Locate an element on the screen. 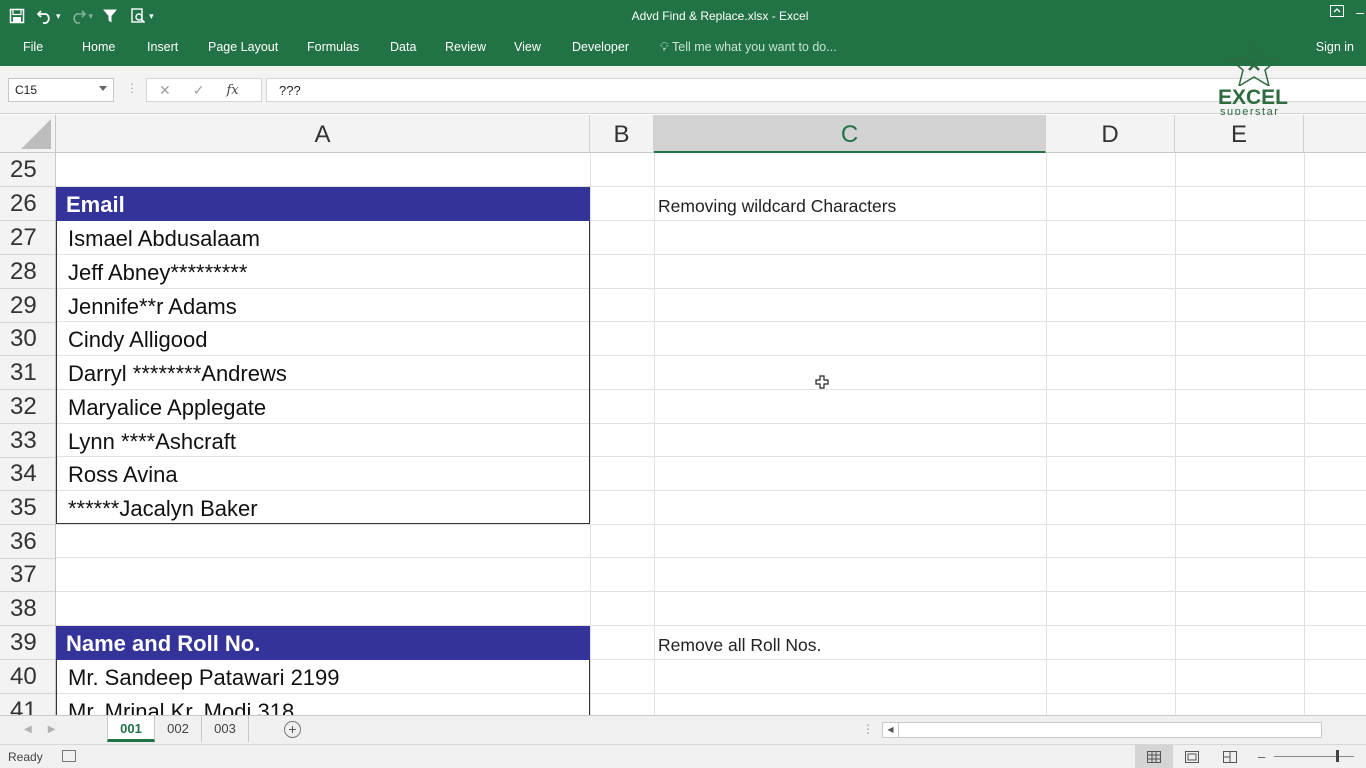 The width and height of the screenshot is (1366, 768). zoom-out-icon: – is located at coordinates (1261, 756).